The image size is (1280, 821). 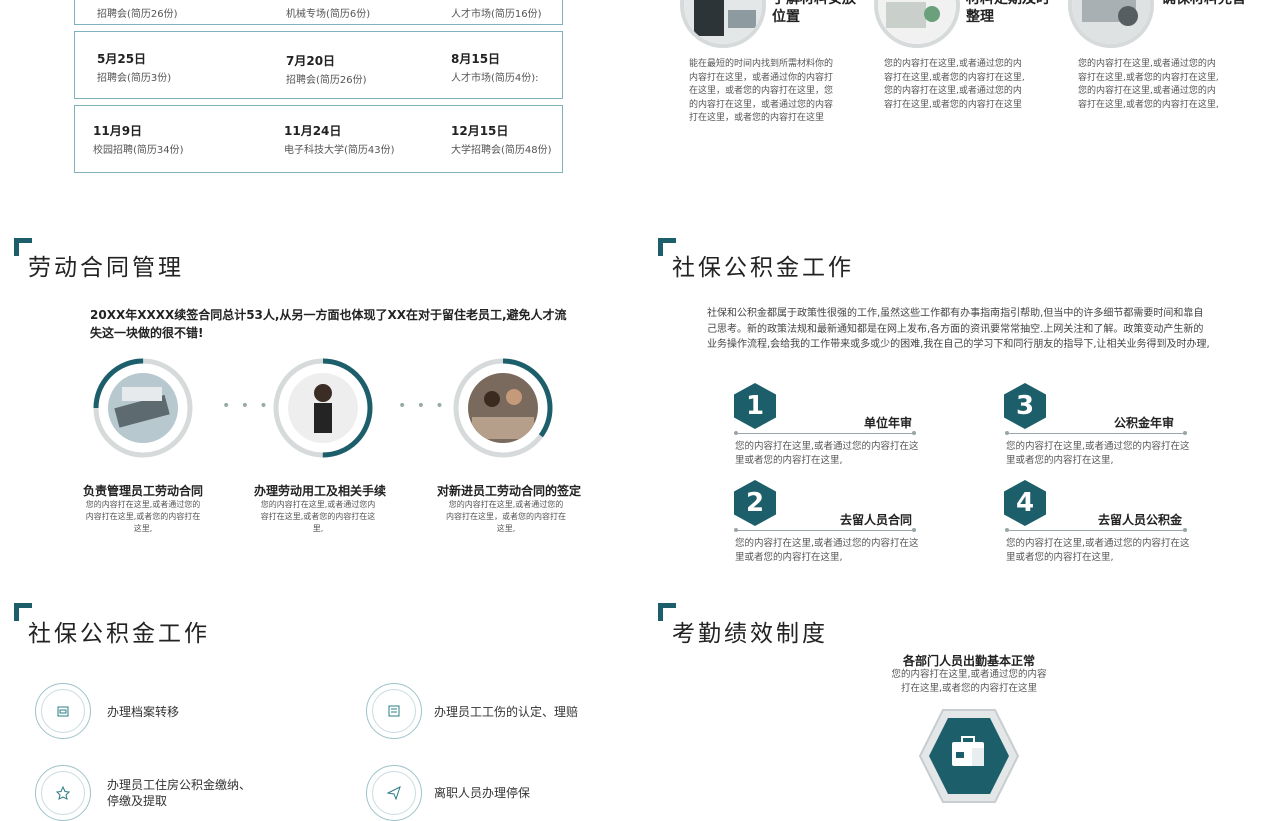 I want to click on recruit-cell: 11月24日 电子科技大学(简历43份), so click(x=339, y=139).